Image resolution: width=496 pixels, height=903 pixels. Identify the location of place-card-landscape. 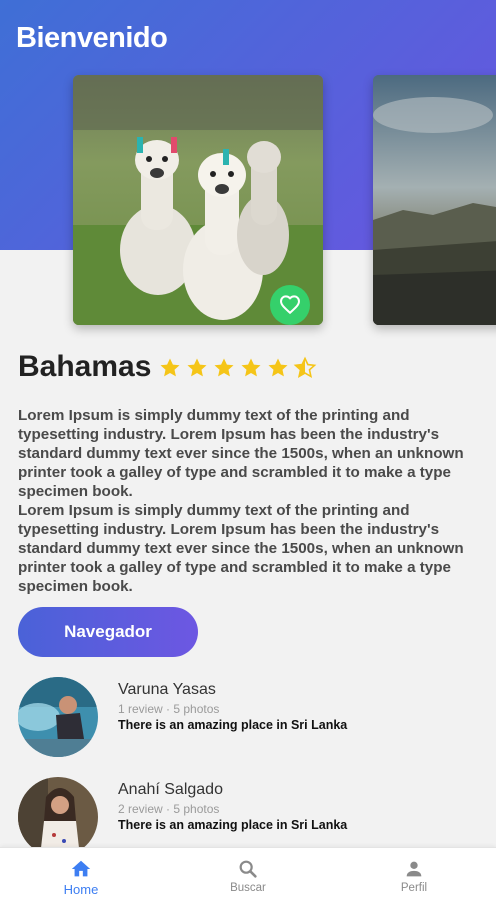
(434, 200).